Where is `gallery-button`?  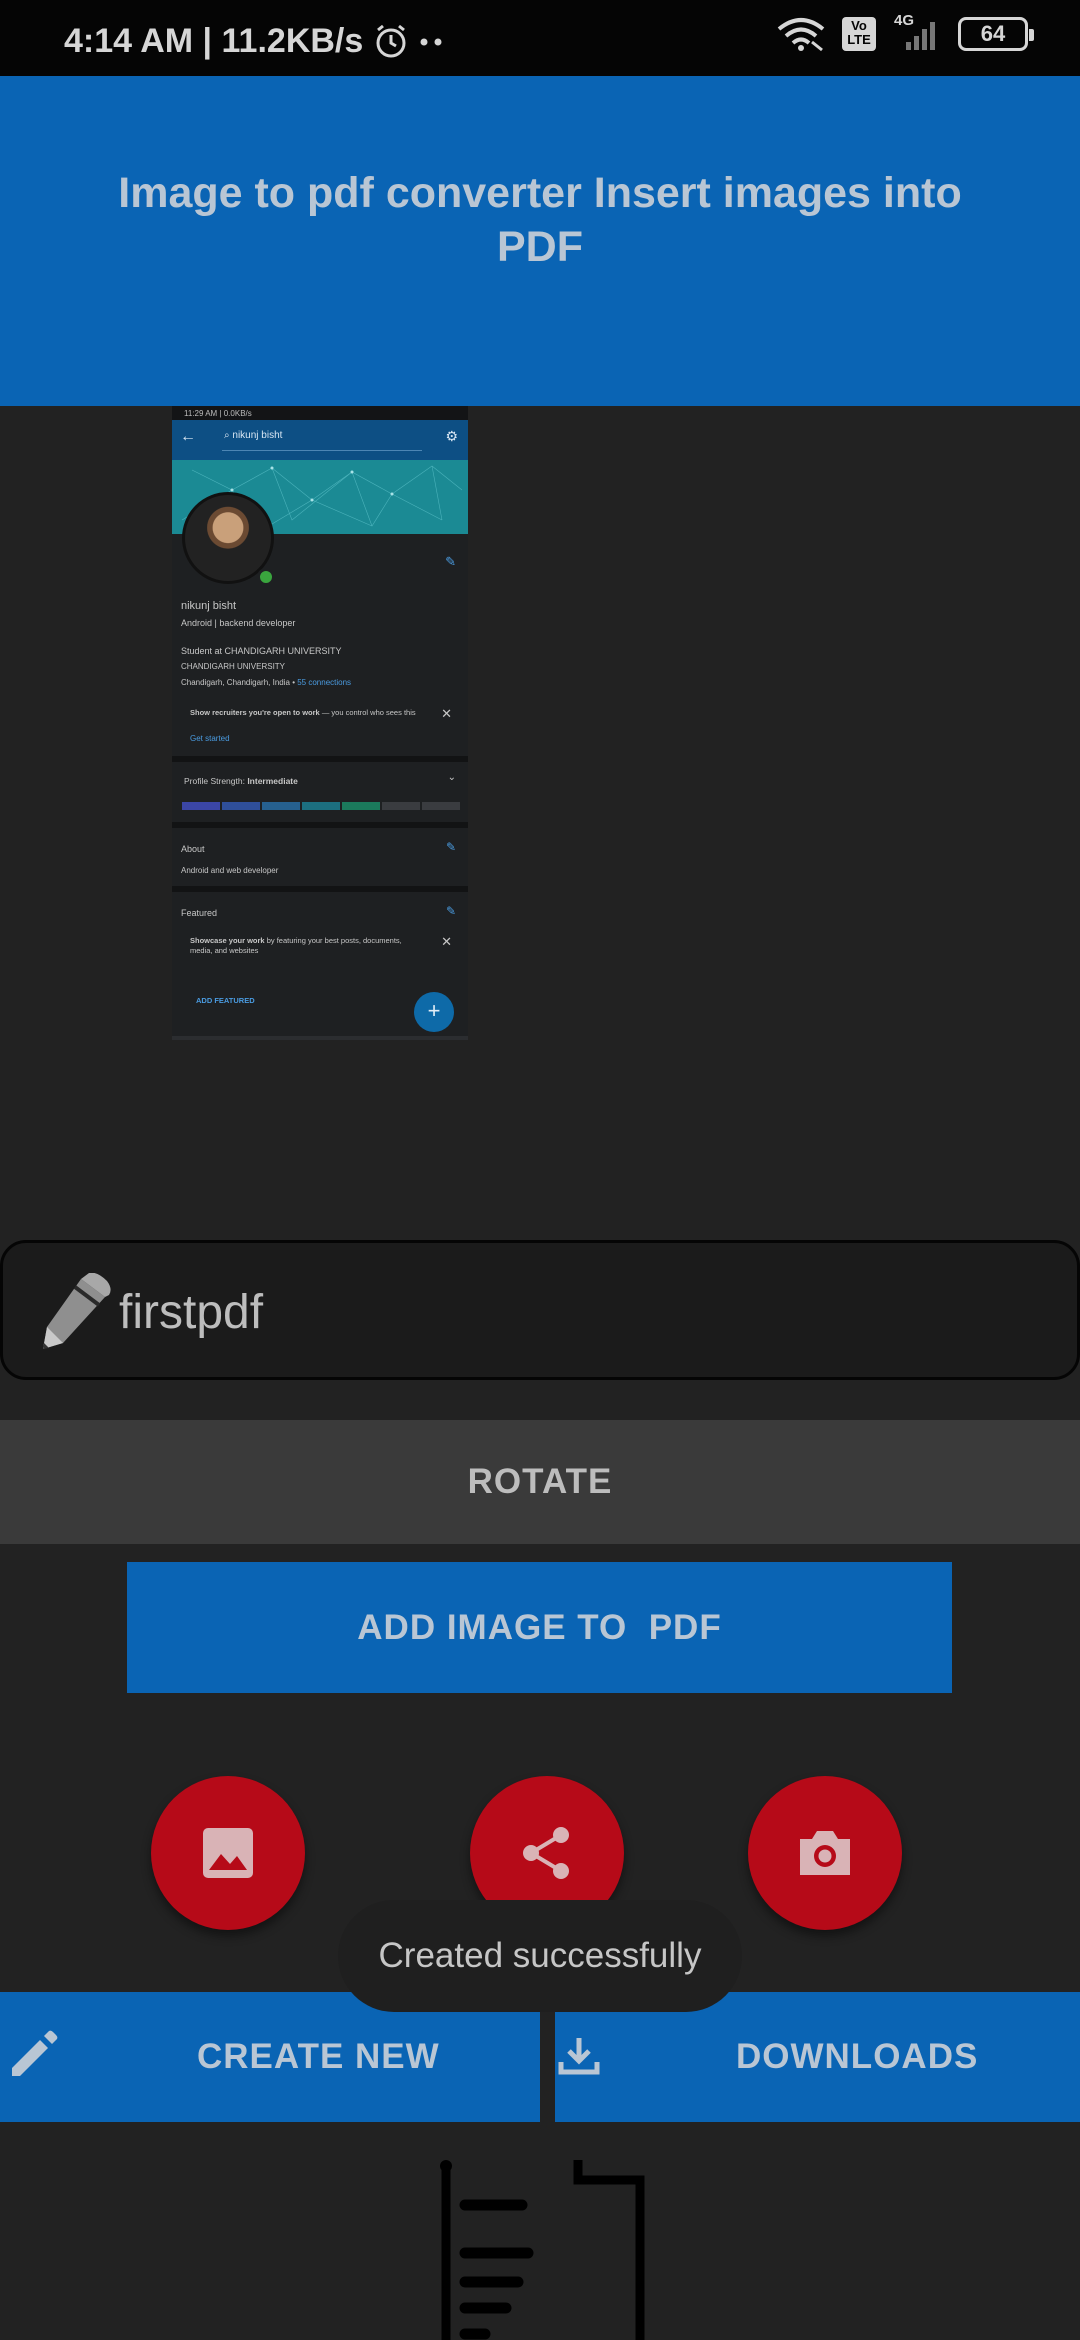
gallery-button is located at coordinates (228, 1853).